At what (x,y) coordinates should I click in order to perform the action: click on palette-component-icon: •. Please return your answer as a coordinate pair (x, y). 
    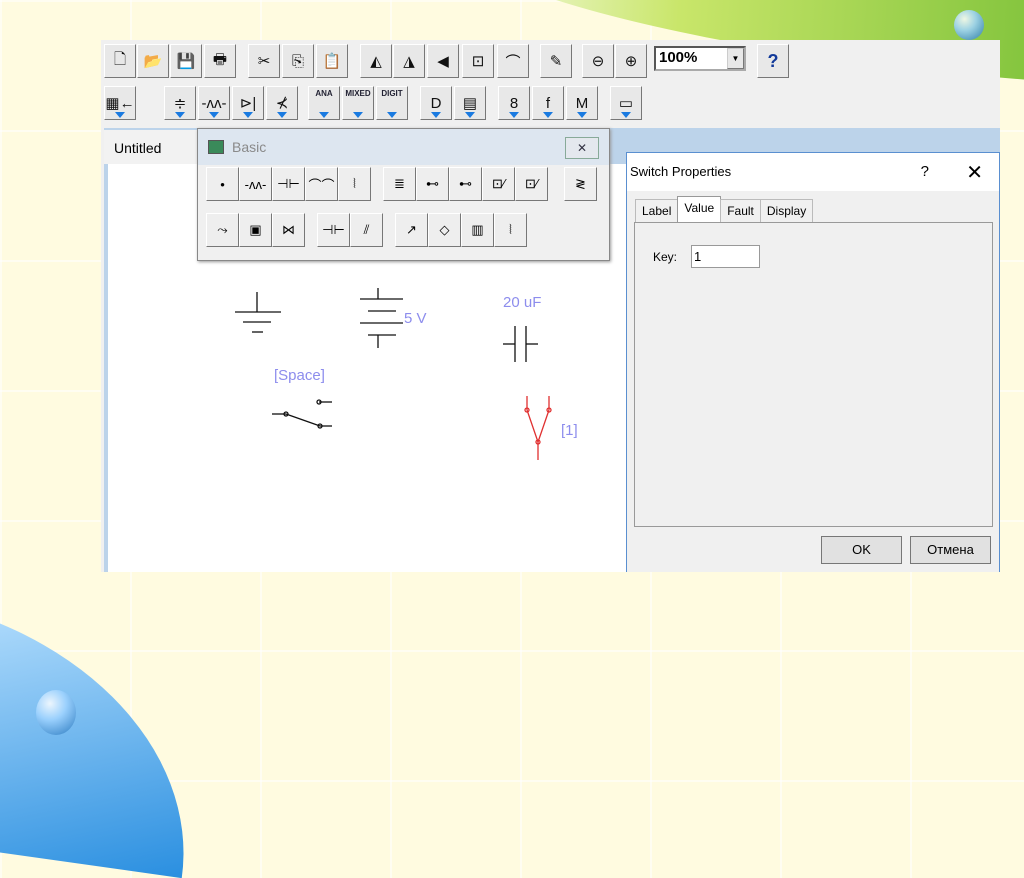
    Looking at the image, I should click on (222, 184).